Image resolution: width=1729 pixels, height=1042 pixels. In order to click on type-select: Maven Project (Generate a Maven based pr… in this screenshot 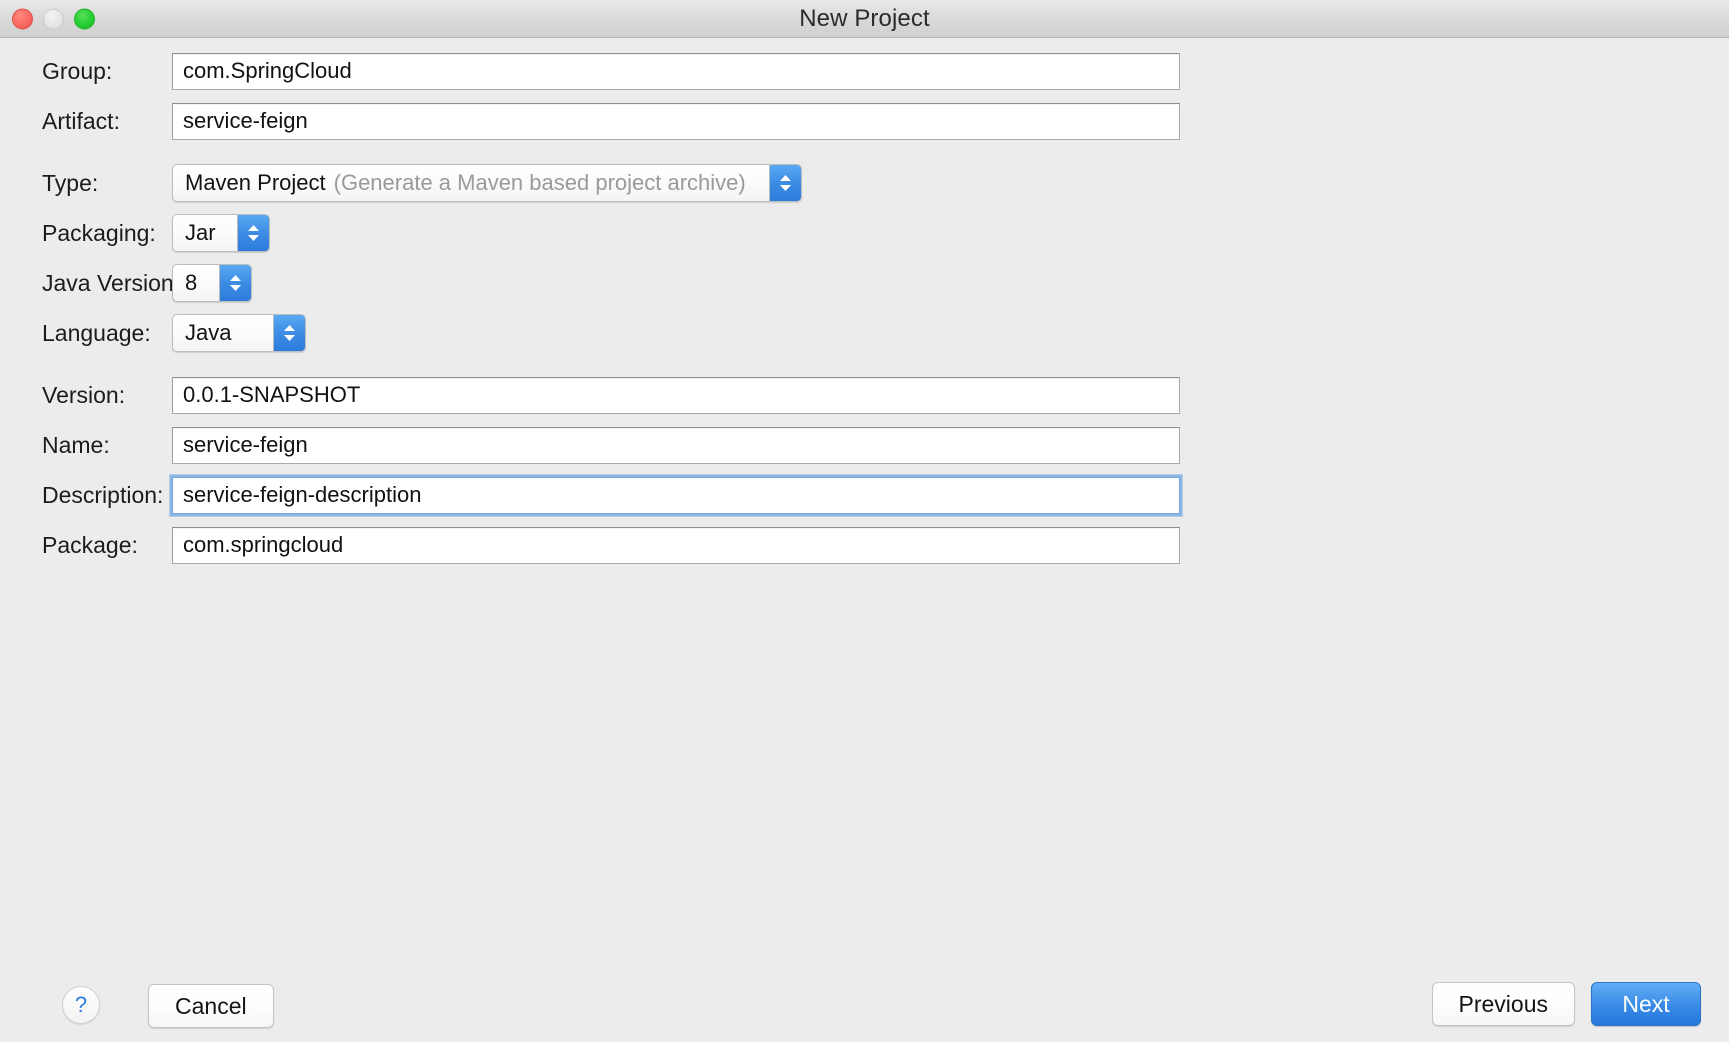, I will do `click(487, 183)`.